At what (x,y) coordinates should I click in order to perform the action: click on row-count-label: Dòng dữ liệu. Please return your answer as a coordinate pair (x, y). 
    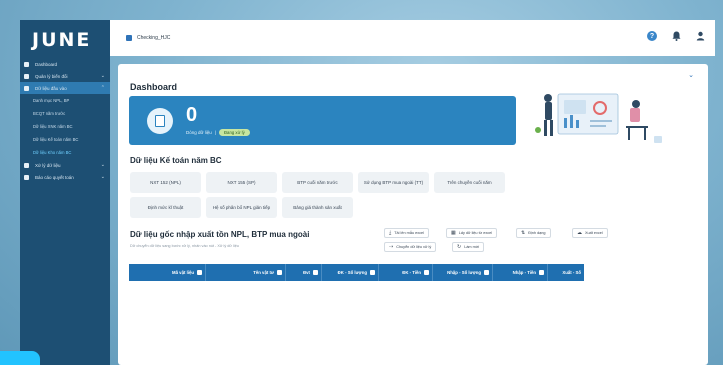
    Looking at the image, I should click on (199, 132).